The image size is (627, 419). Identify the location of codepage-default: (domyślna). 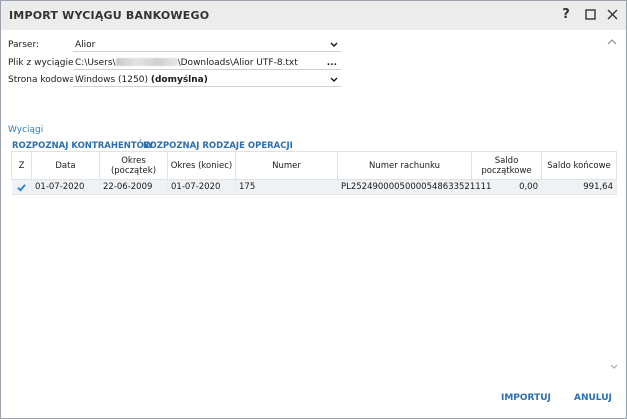
(179, 80).